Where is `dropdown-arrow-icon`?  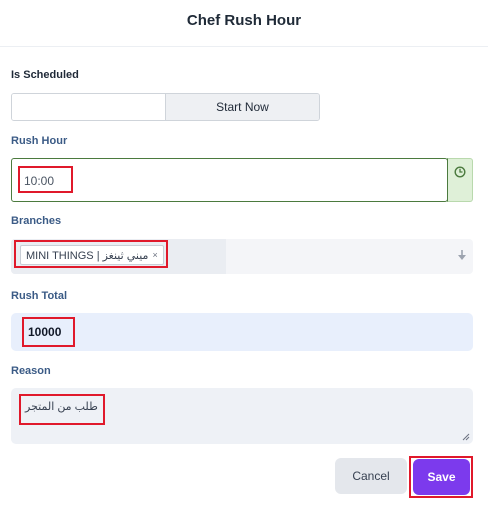
dropdown-arrow-icon is located at coordinates (462, 258).